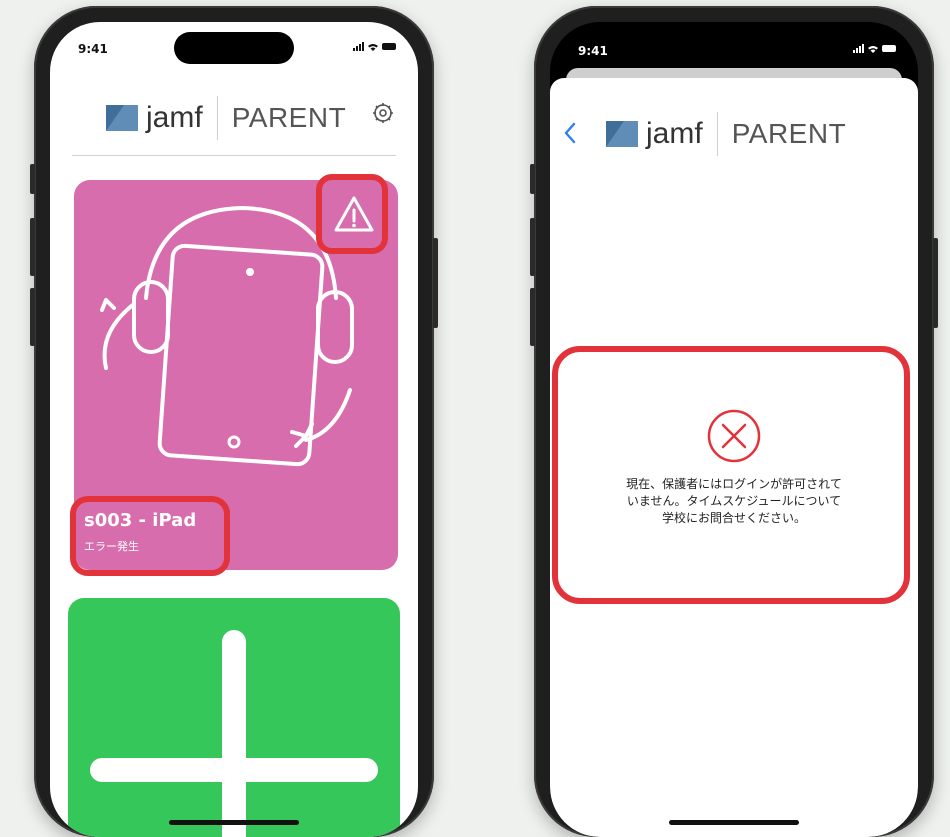 The height and width of the screenshot is (837, 950). I want to click on settings-icon, so click(383, 113).